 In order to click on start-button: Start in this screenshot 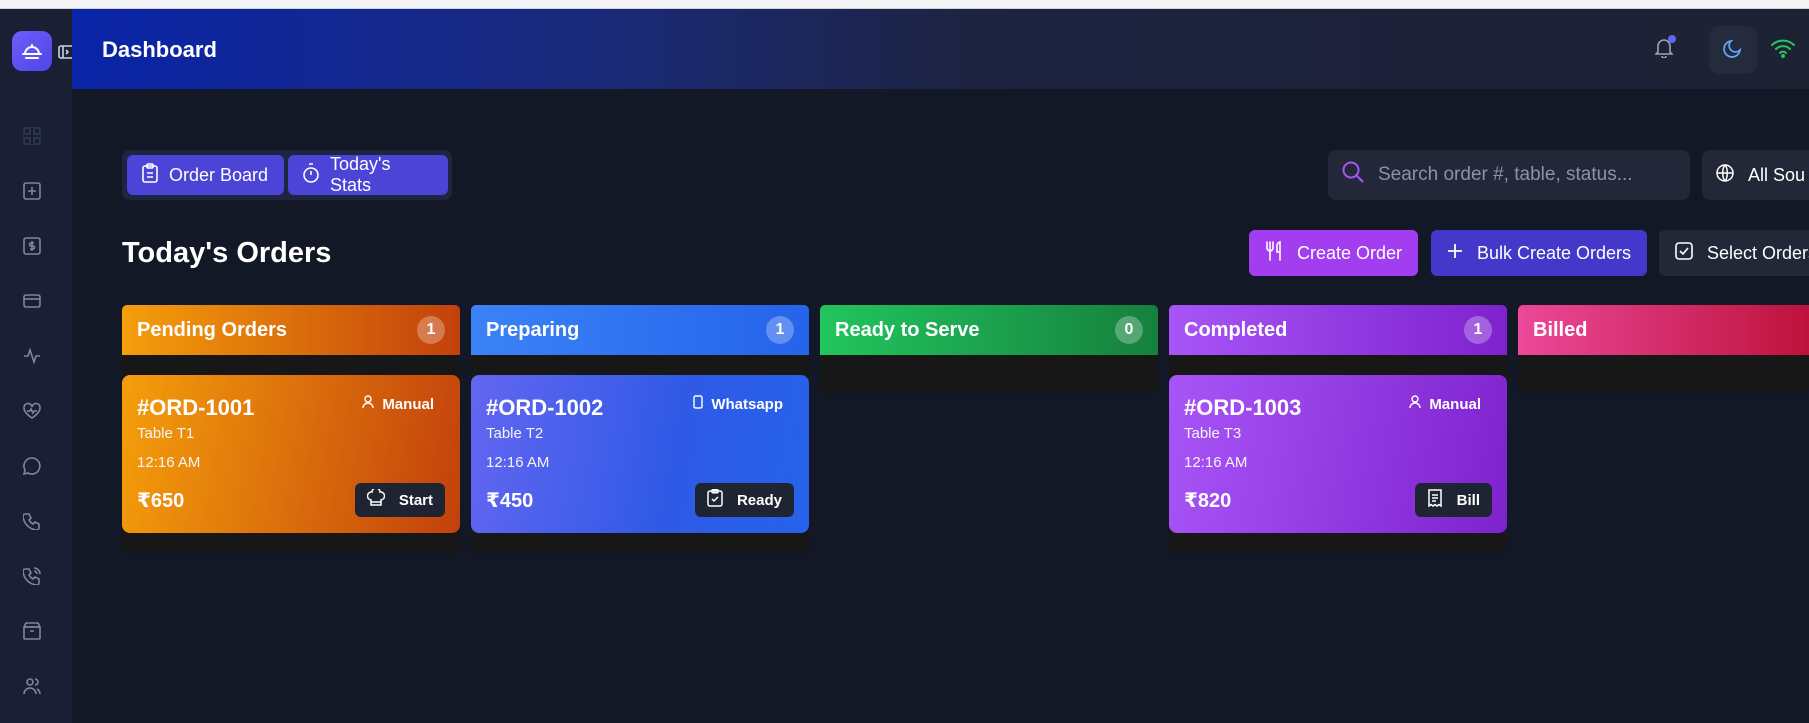, I will do `click(399, 500)`.